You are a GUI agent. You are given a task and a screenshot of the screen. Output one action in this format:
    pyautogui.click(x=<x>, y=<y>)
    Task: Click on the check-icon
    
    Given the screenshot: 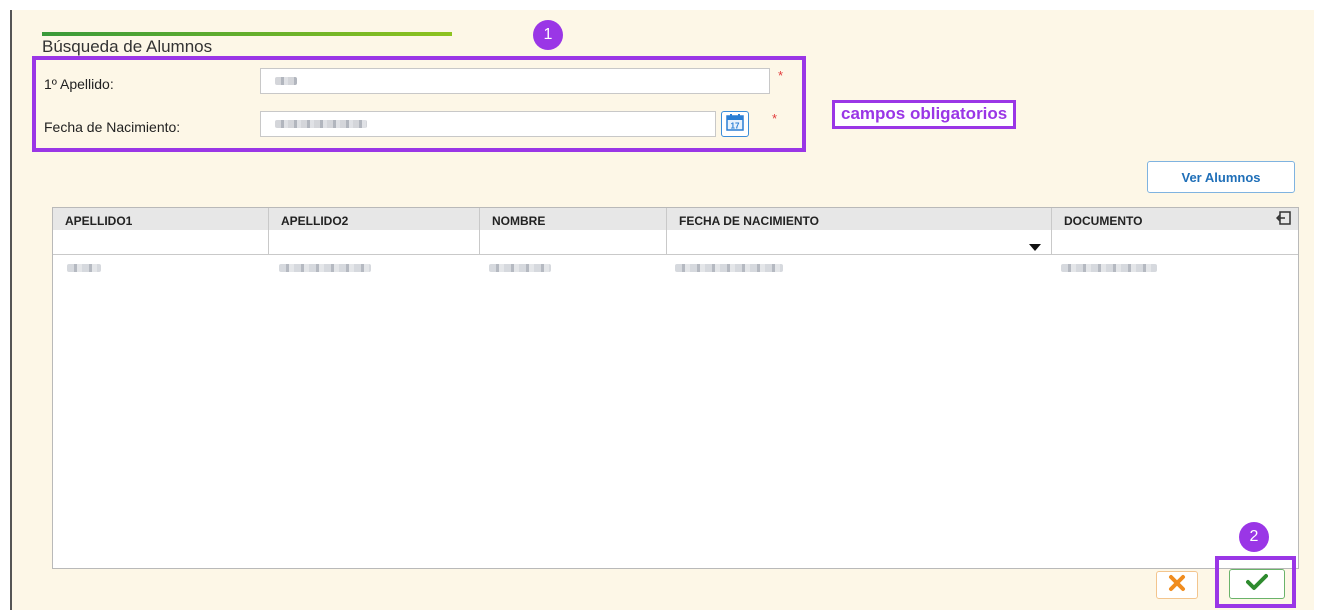 What is the action you would take?
    pyautogui.click(x=1257, y=584)
    